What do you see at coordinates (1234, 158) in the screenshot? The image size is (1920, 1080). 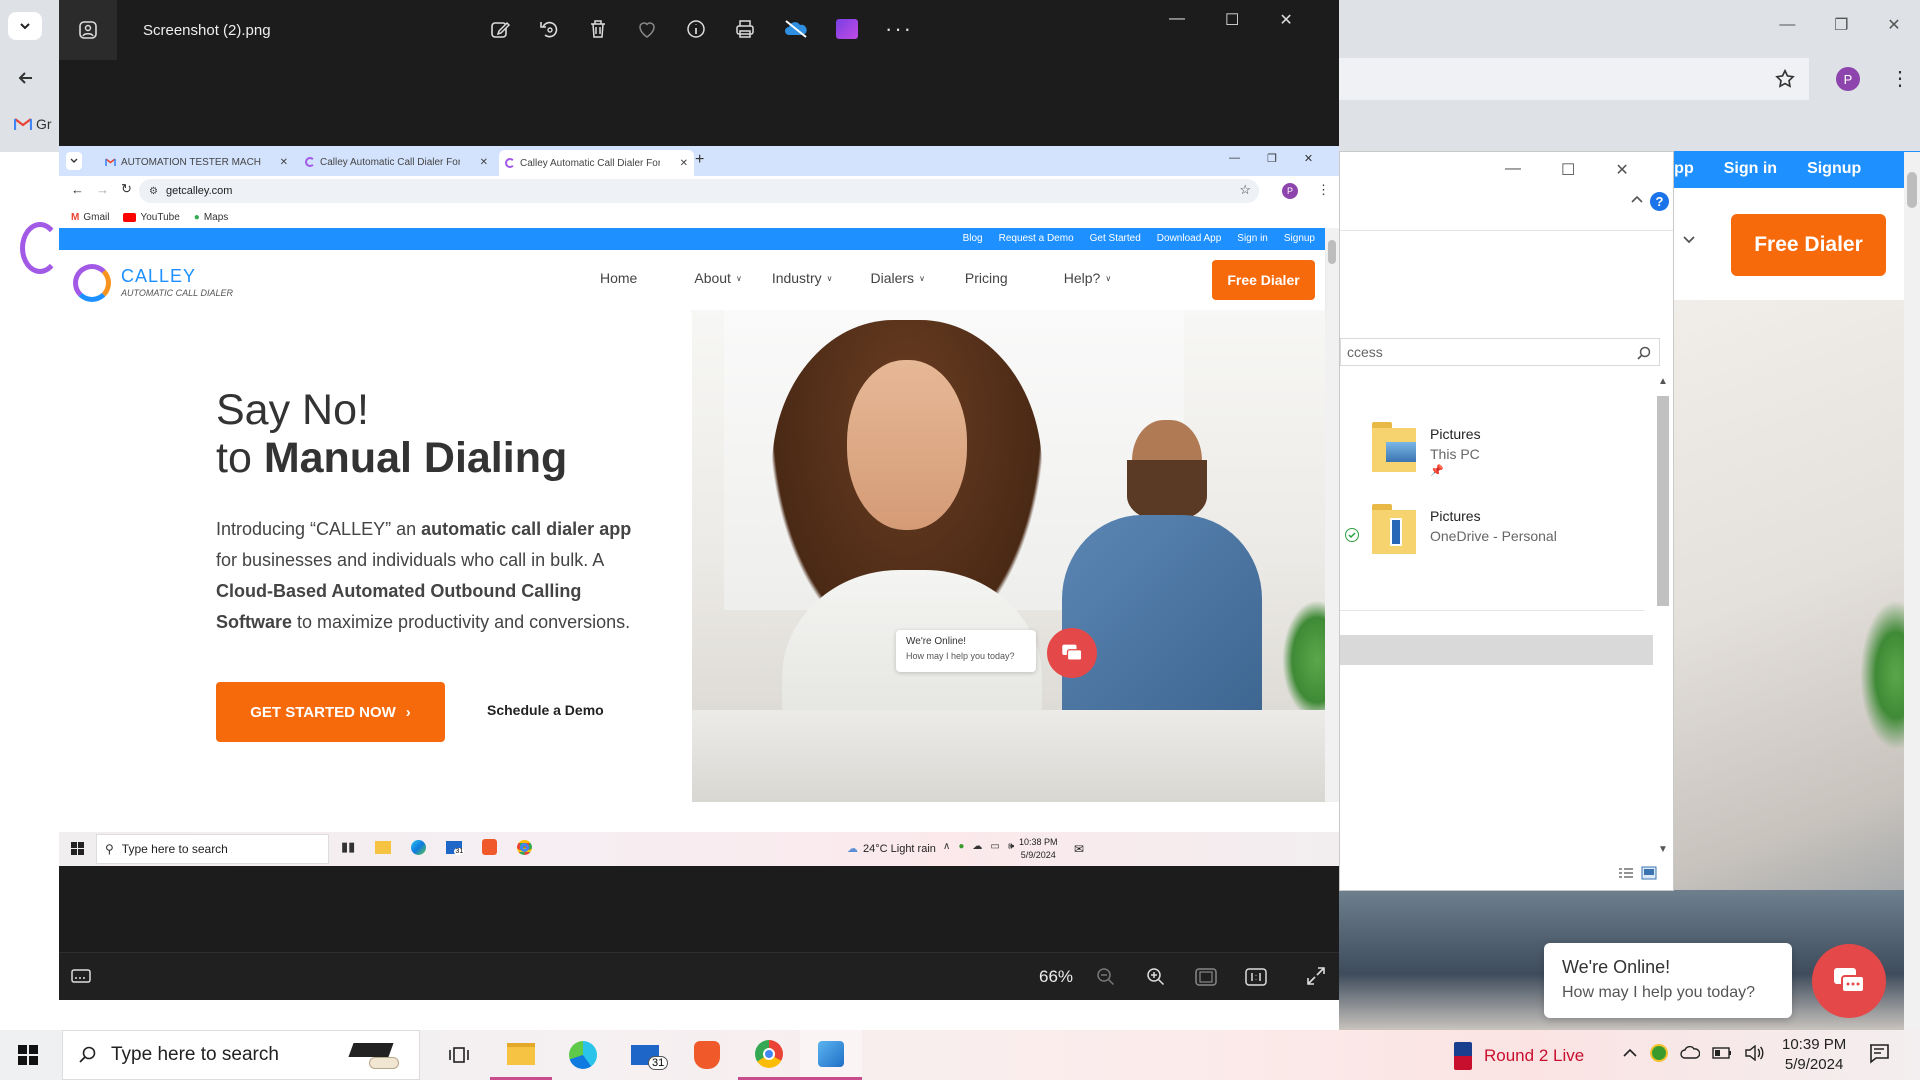 I see `inner-minimize-icon: —` at bounding box center [1234, 158].